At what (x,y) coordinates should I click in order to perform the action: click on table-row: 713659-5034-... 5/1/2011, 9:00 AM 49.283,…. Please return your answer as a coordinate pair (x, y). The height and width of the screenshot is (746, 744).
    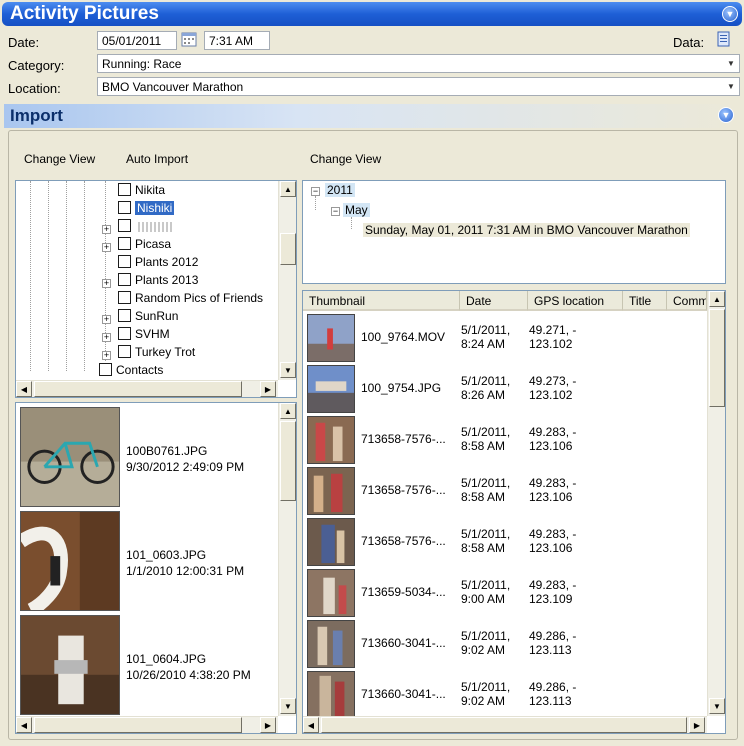
    Looking at the image, I should click on (504, 593).